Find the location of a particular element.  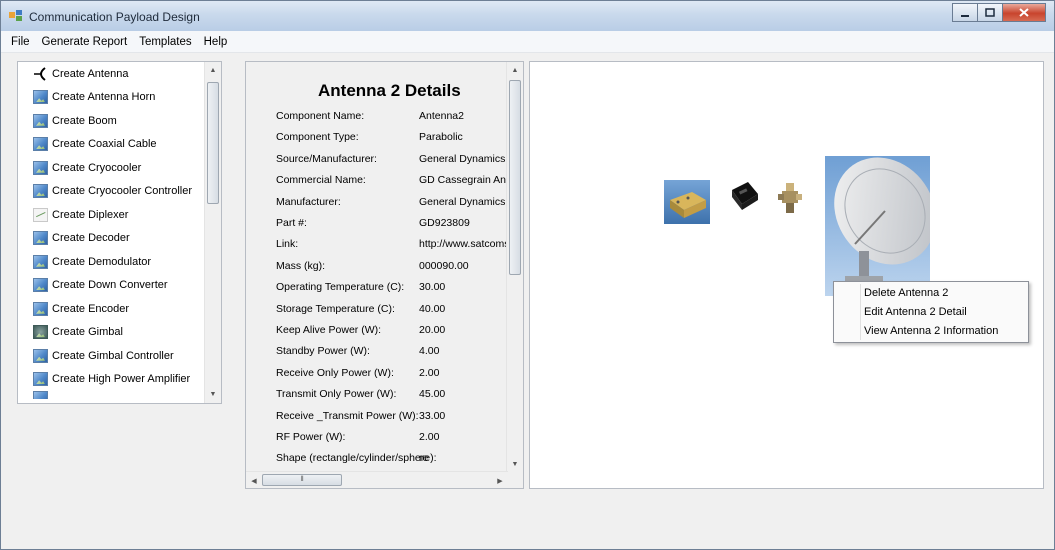

diplexer-icon is located at coordinates (40, 214).